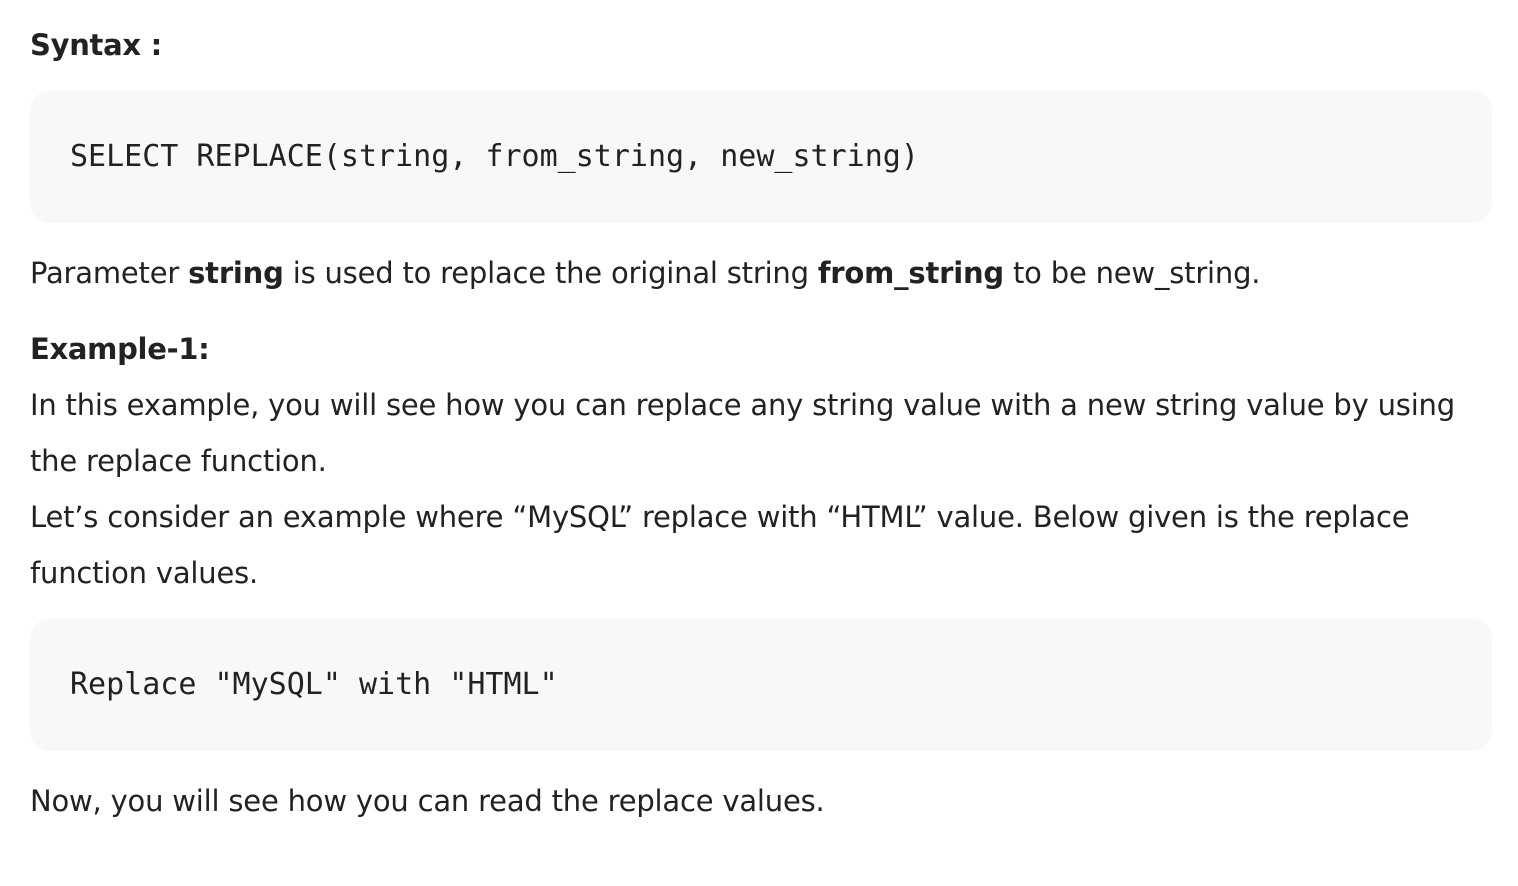 The width and height of the screenshot is (1518, 886). I want to click on param-string-bold: string, so click(236, 273).